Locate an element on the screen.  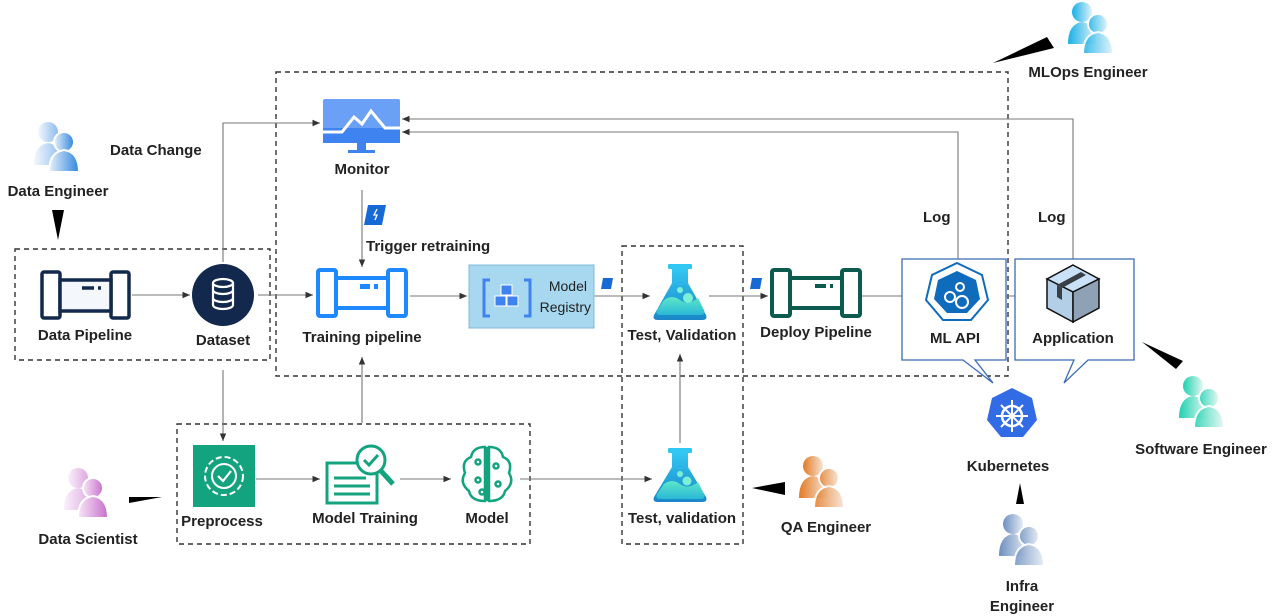
test-validation-bottom-label: Test, validation is located at coordinates (682, 518).